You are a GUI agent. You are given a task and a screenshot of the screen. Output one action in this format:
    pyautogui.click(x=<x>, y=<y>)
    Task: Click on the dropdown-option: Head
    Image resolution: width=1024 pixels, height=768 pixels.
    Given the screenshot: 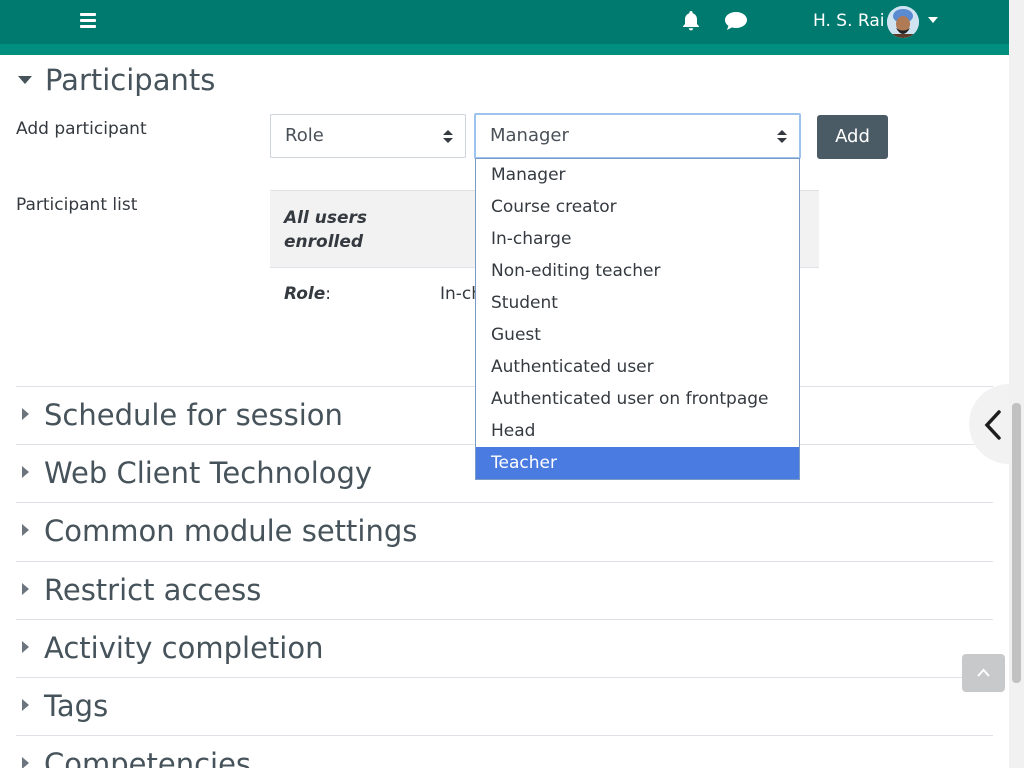 What is the action you would take?
    pyautogui.click(x=637, y=431)
    